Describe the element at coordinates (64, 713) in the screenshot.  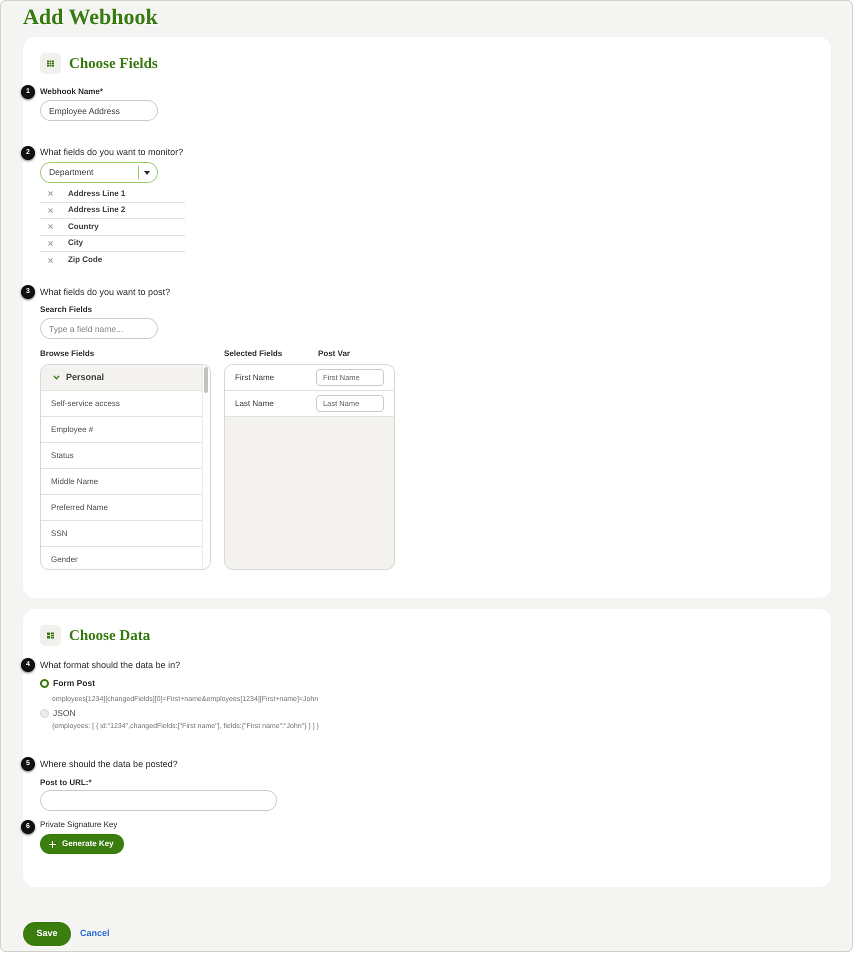
I see `option-label: JSON` at that location.